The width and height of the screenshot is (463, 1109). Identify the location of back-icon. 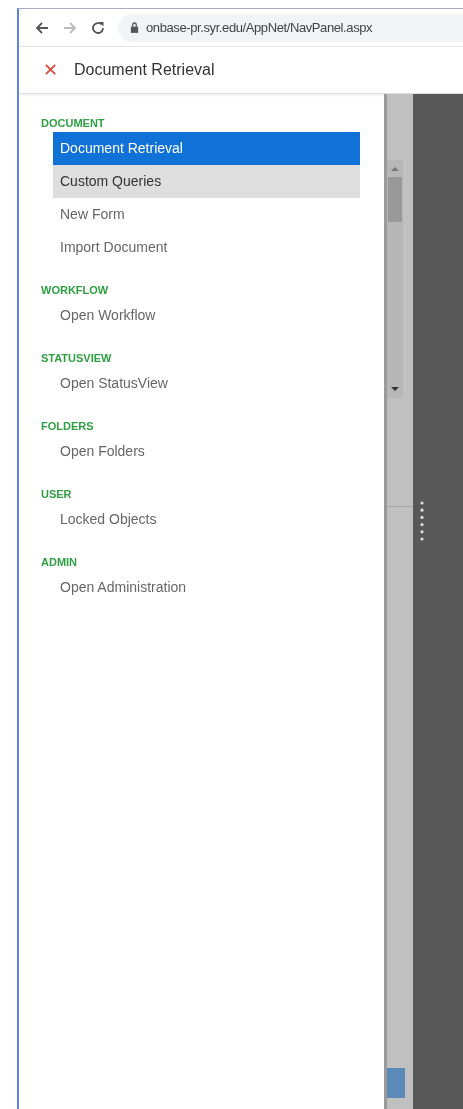
(42, 27).